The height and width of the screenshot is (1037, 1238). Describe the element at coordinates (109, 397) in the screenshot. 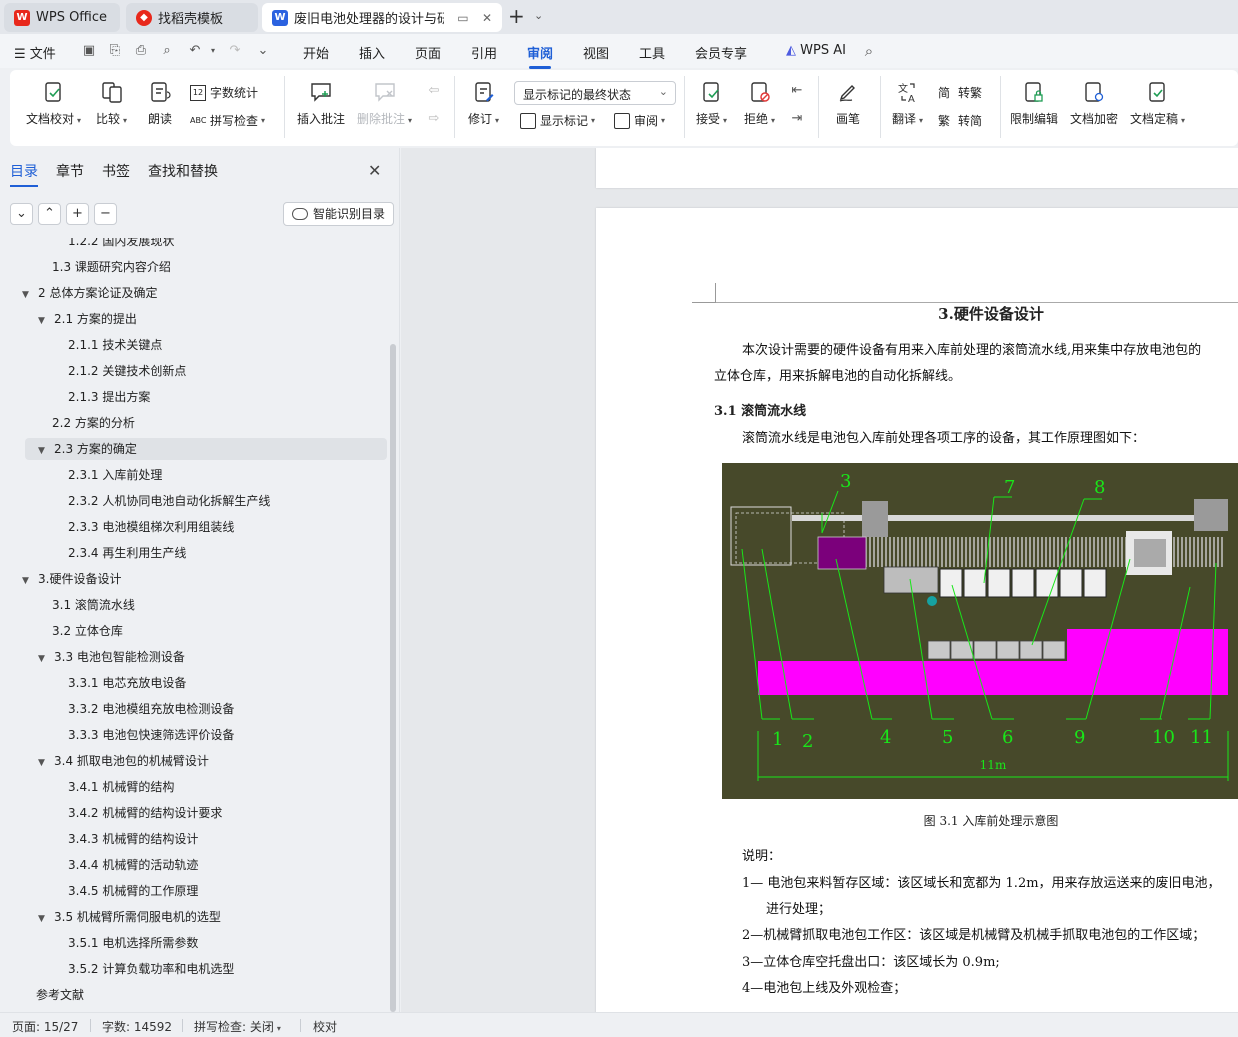

I see `toc-item: 2.1.3 提出方案` at that location.